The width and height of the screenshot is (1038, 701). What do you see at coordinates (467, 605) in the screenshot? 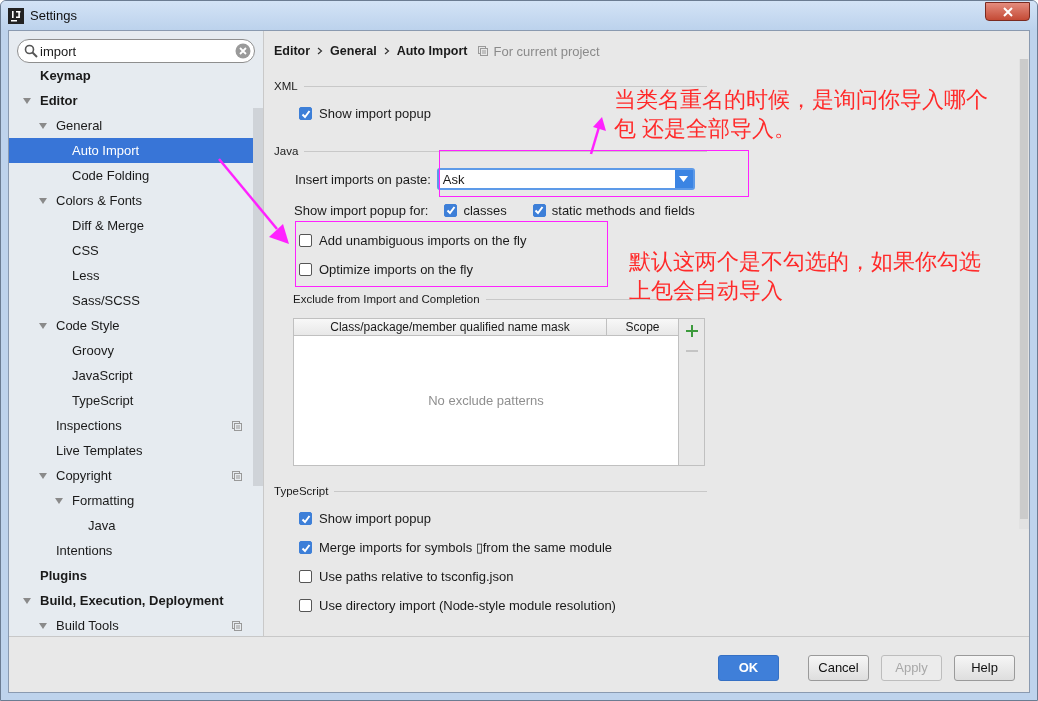
I see `checkbox-label: Use directory import (Node-style module resolution)` at bounding box center [467, 605].